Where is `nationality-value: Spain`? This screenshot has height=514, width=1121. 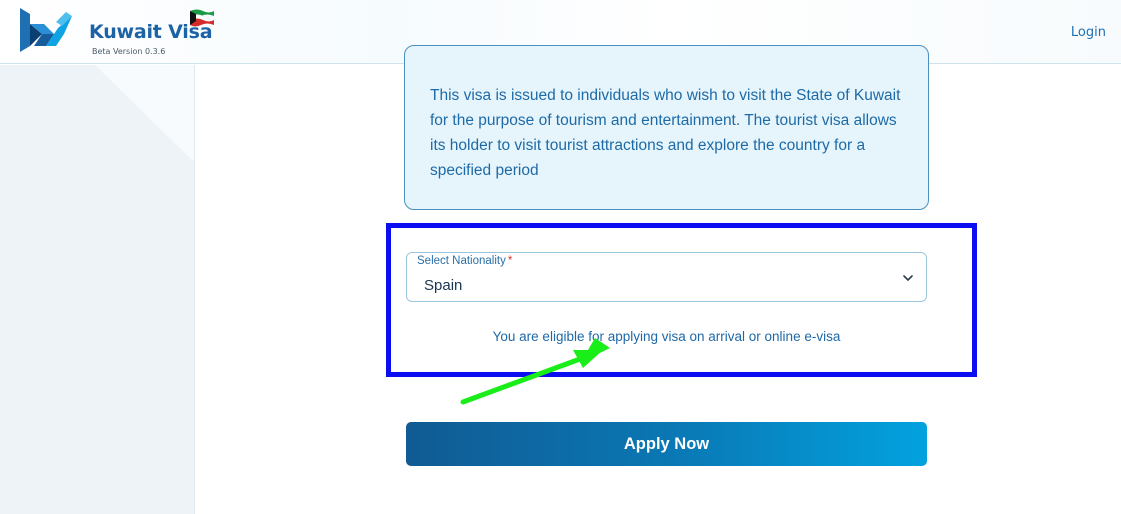 nationality-value: Spain is located at coordinates (443, 285).